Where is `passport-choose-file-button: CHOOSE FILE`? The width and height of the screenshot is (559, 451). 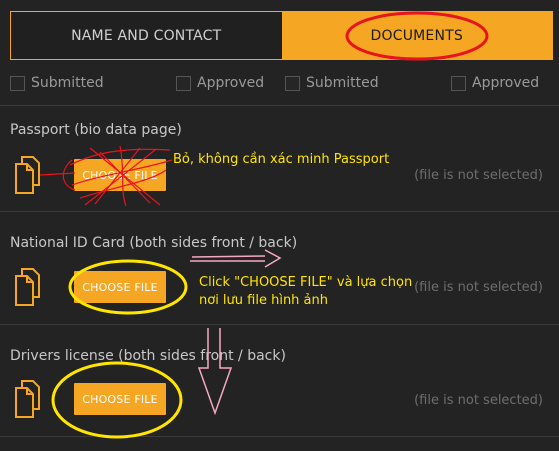
passport-choose-file-button: CHOOSE FILE is located at coordinates (120, 175).